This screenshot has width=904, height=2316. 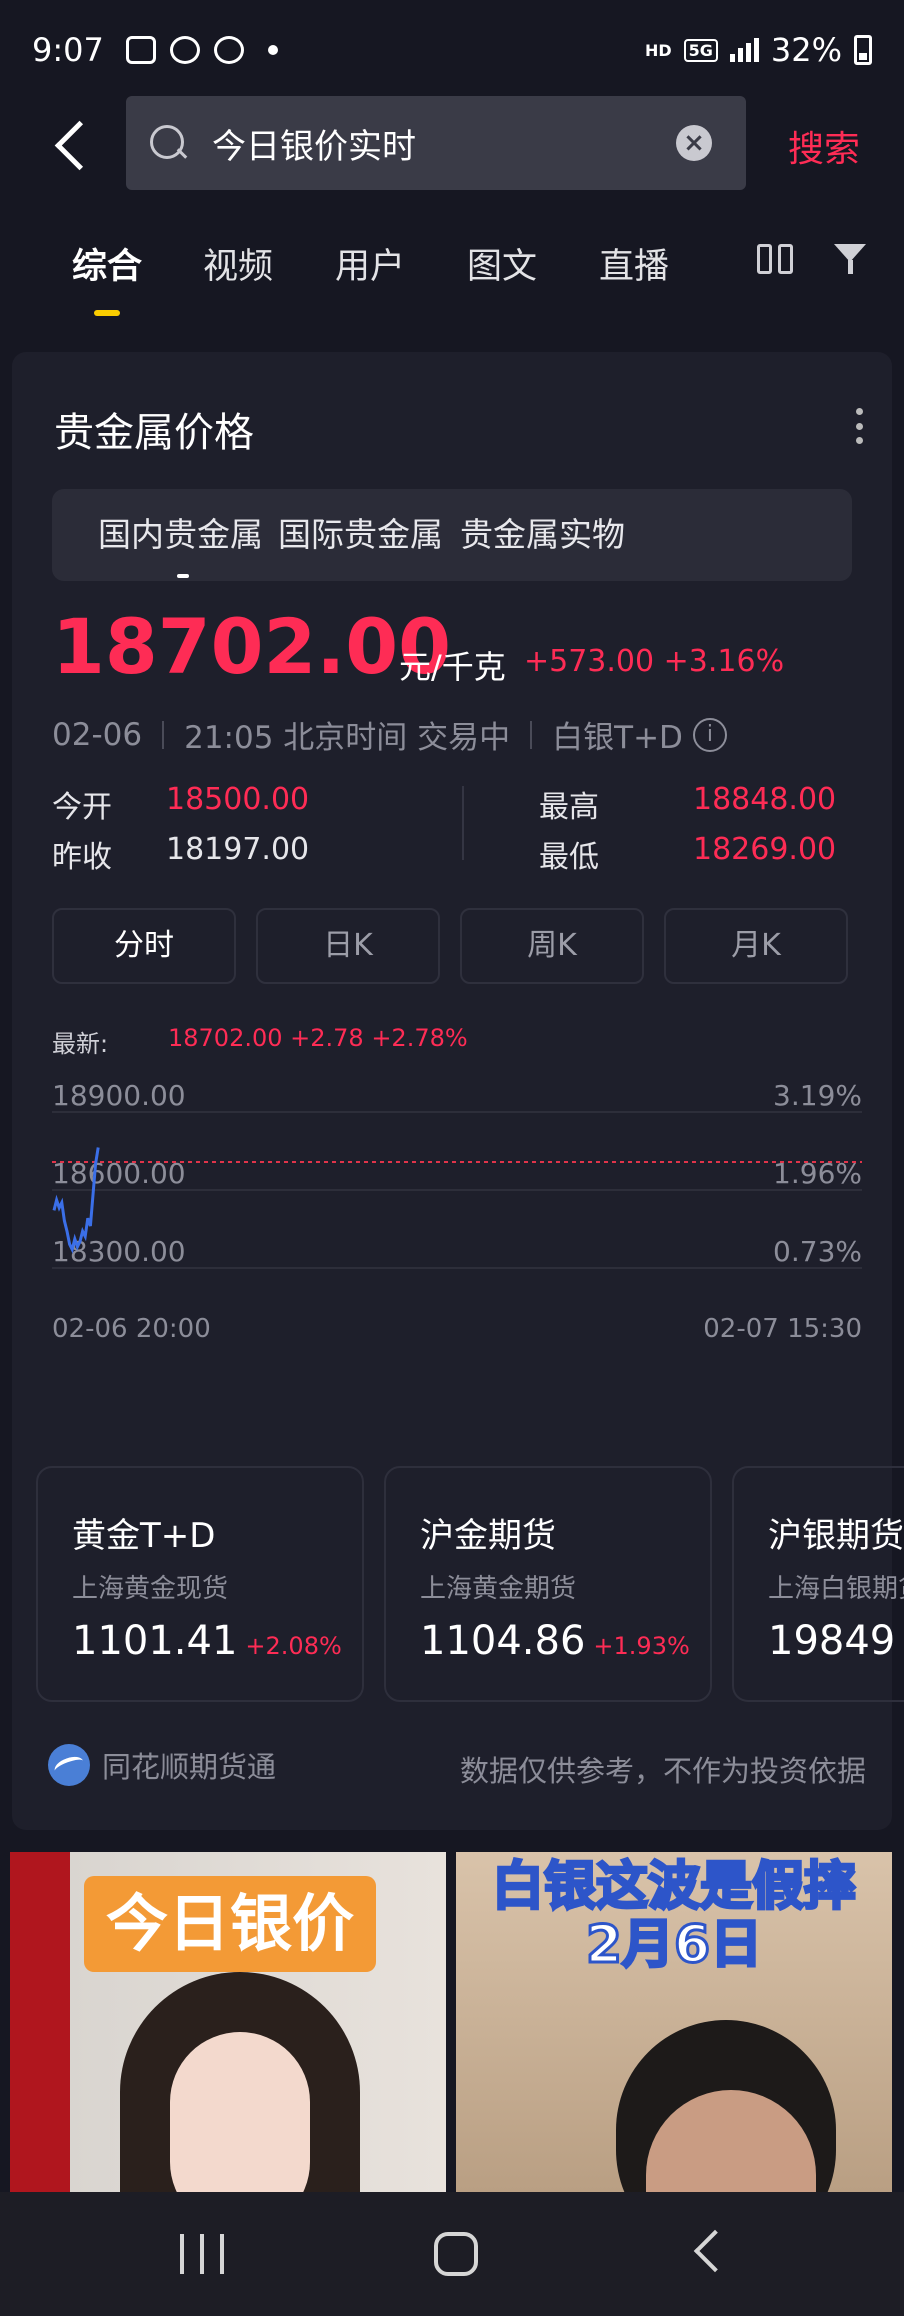 What do you see at coordinates (347, 738) in the screenshot?
I see `trade-time-status: 21:05 北京时间 交易中` at bounding box center [347, 738].